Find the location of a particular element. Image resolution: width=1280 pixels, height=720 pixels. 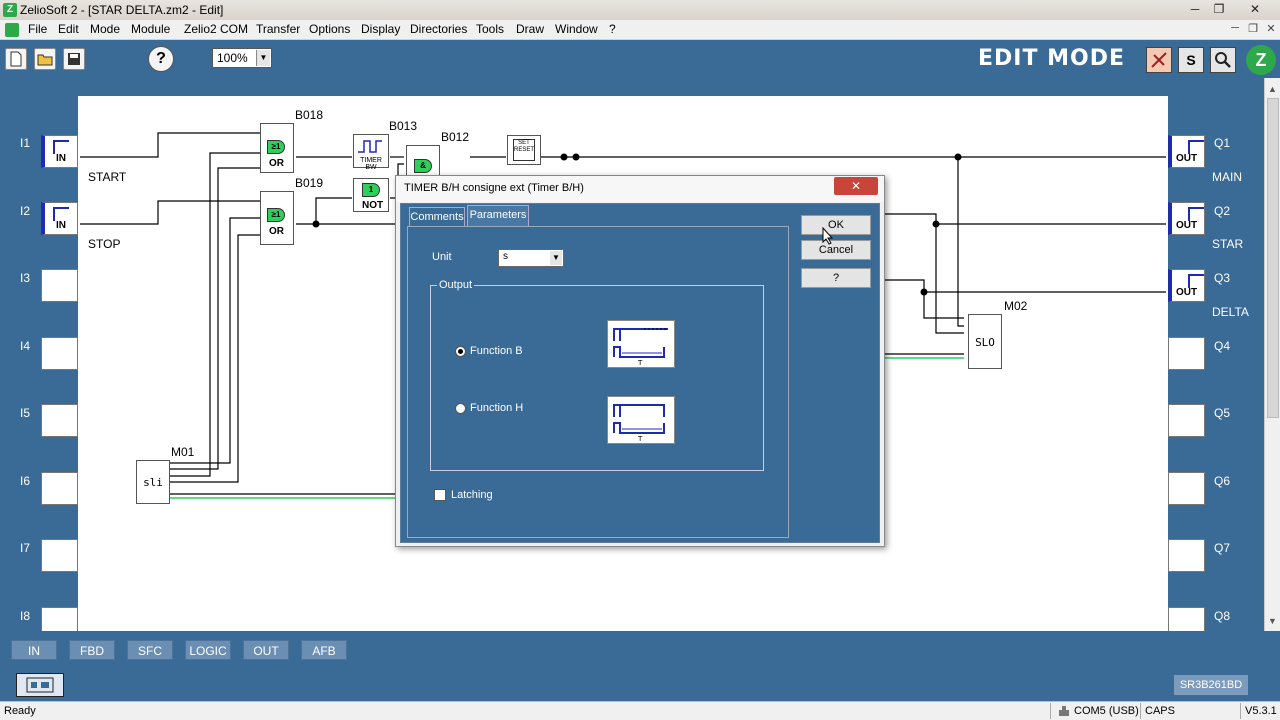

restore-button: ❐ is located at coordinates (1219, 10).